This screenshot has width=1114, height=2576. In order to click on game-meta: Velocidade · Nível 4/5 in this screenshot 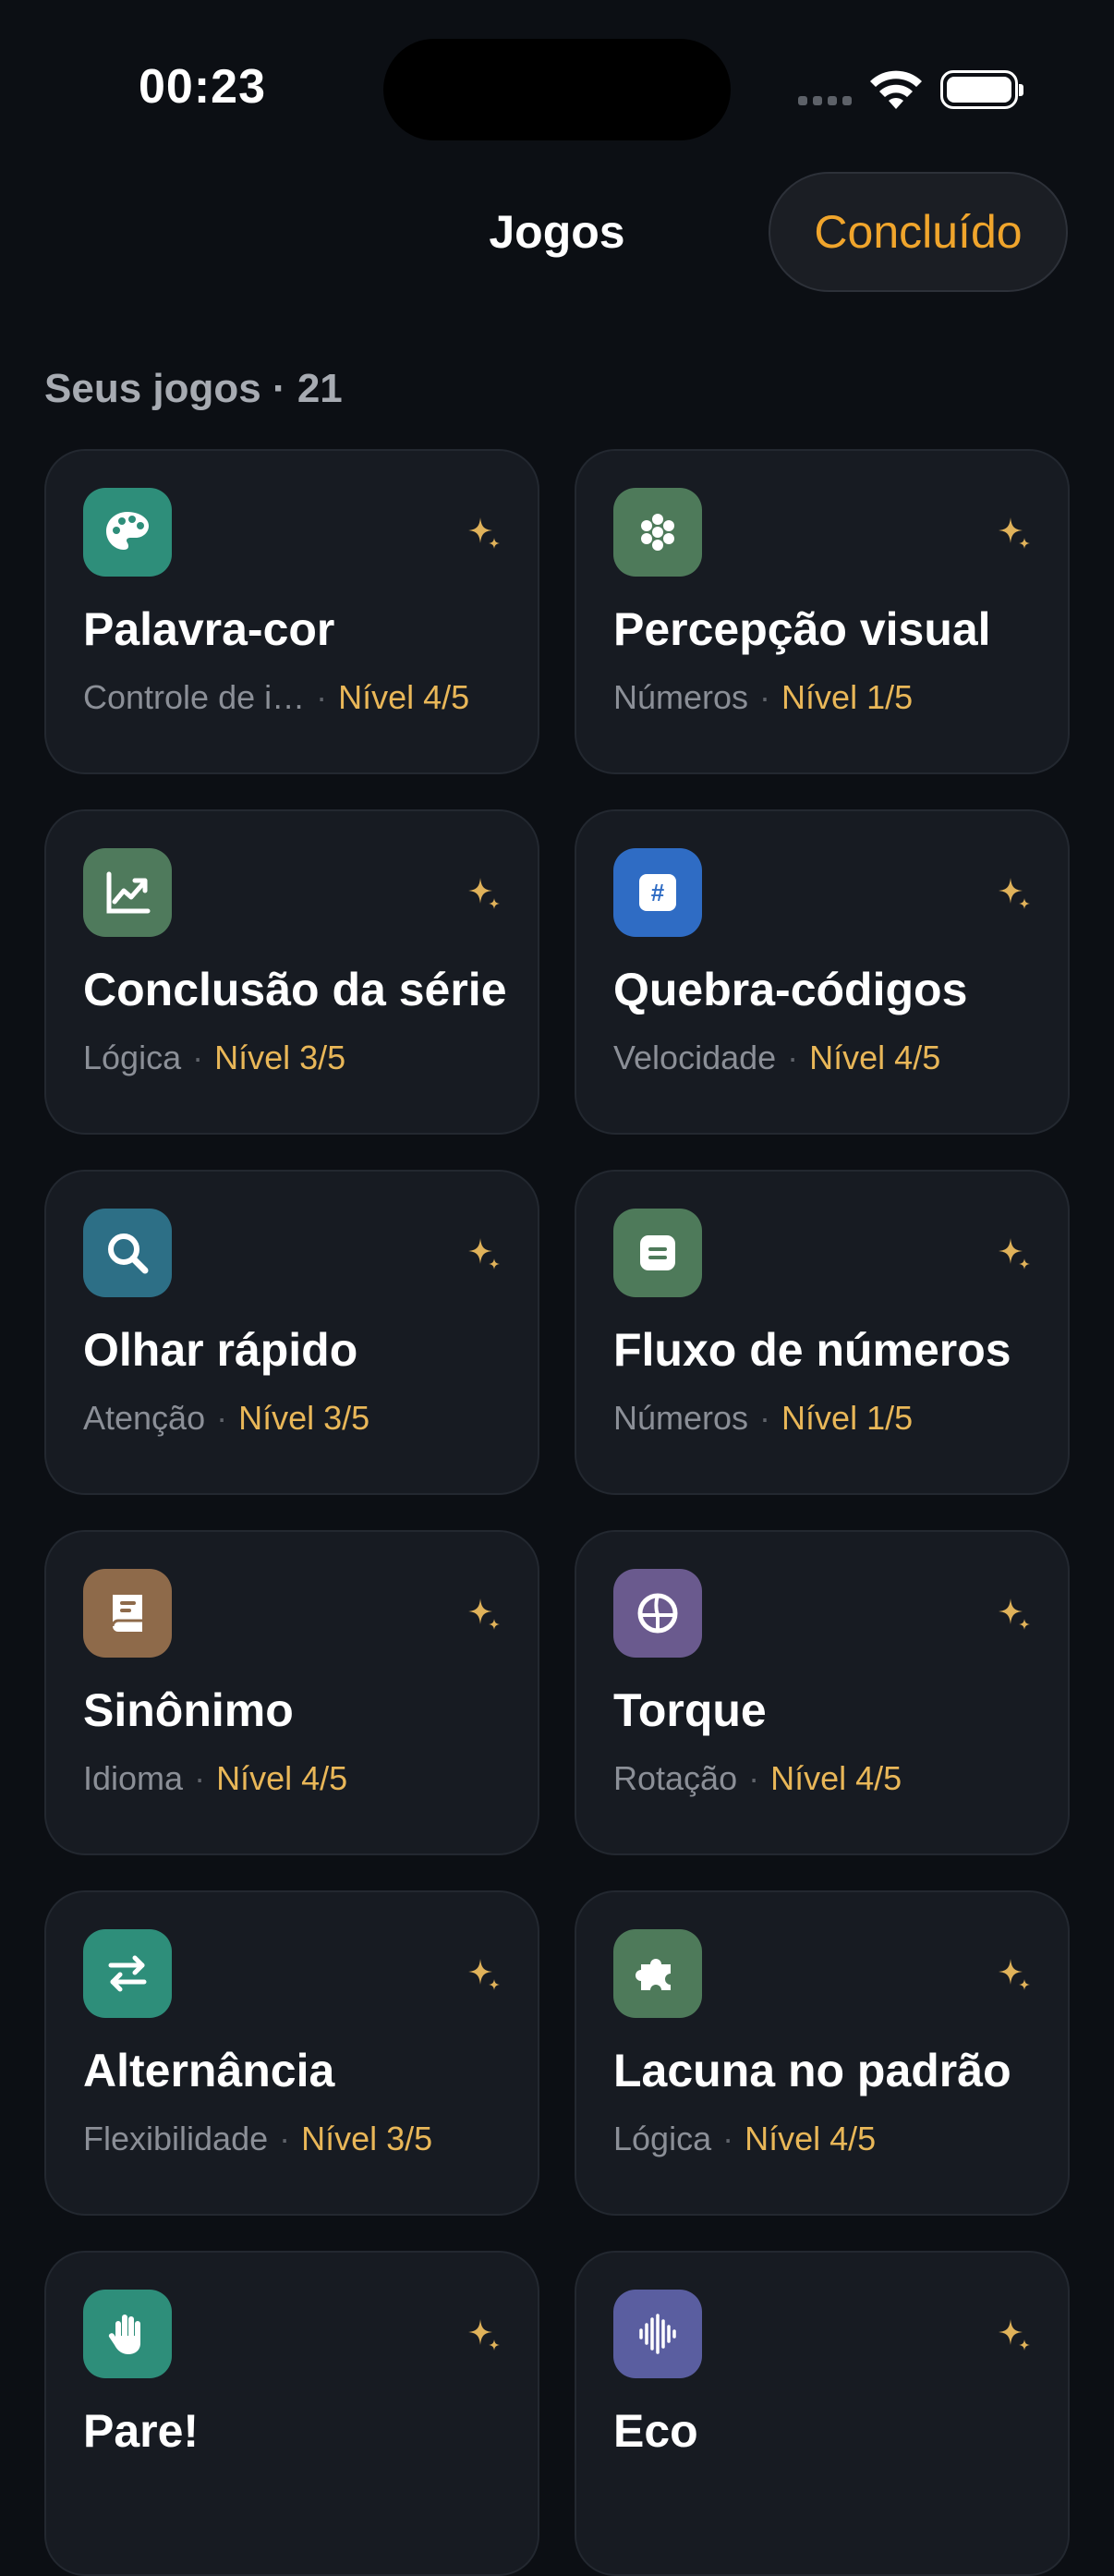, I will do `click(776, 1058)`.